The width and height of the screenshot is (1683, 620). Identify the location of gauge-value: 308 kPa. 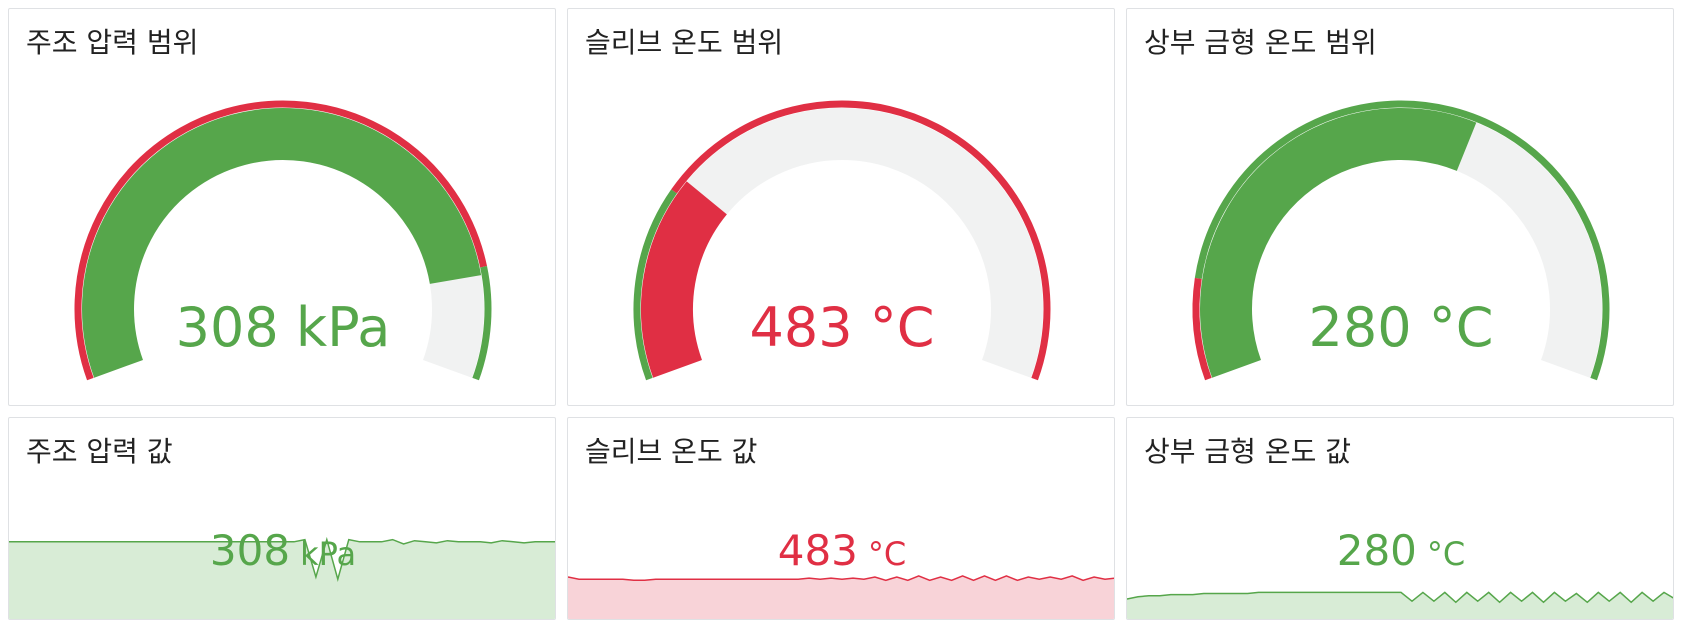
(283, 327).